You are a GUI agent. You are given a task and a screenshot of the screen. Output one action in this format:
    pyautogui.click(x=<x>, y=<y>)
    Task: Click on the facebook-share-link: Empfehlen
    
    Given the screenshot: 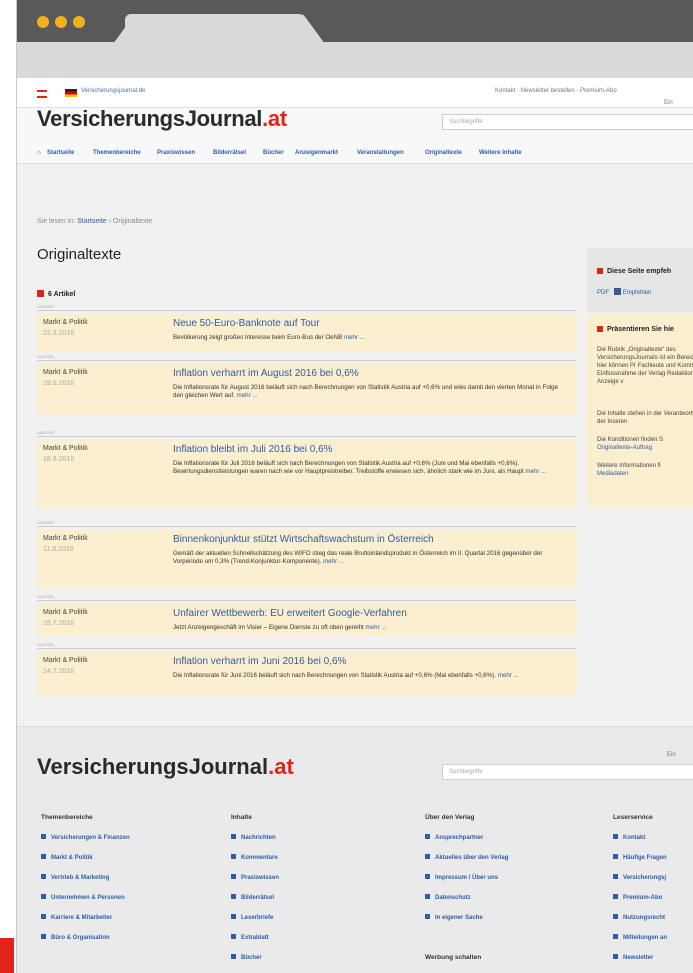 What is the action you would take?
    pyautogui.click(x=637, y=293)
    